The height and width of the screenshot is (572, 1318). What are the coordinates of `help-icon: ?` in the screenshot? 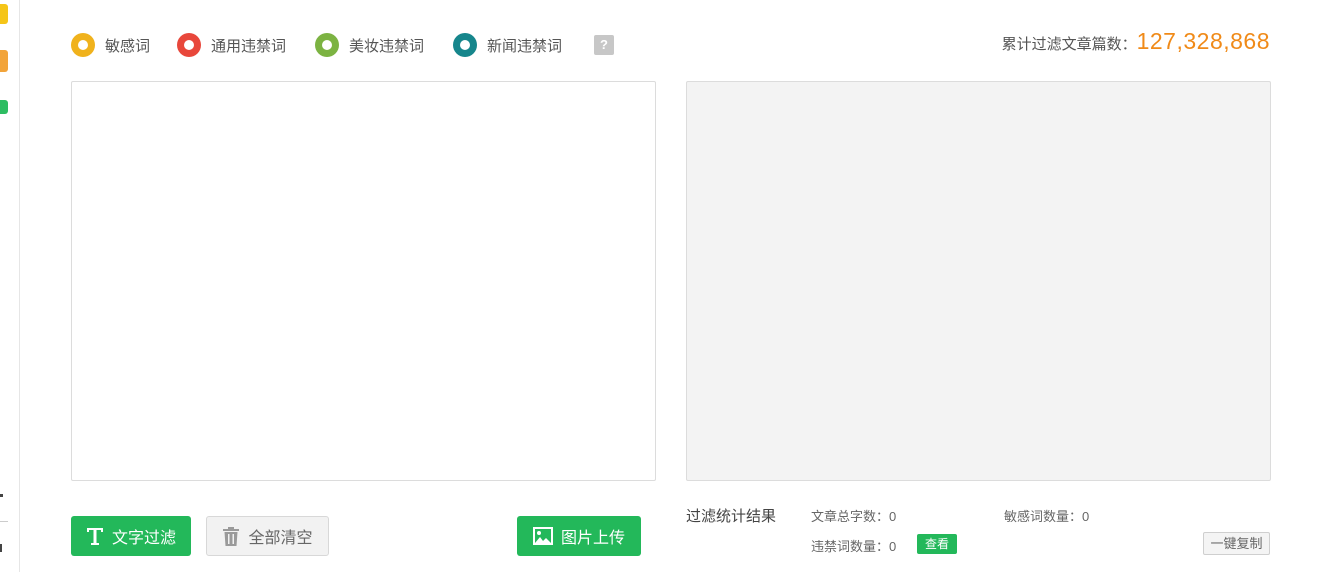 It's located at (604, 45).